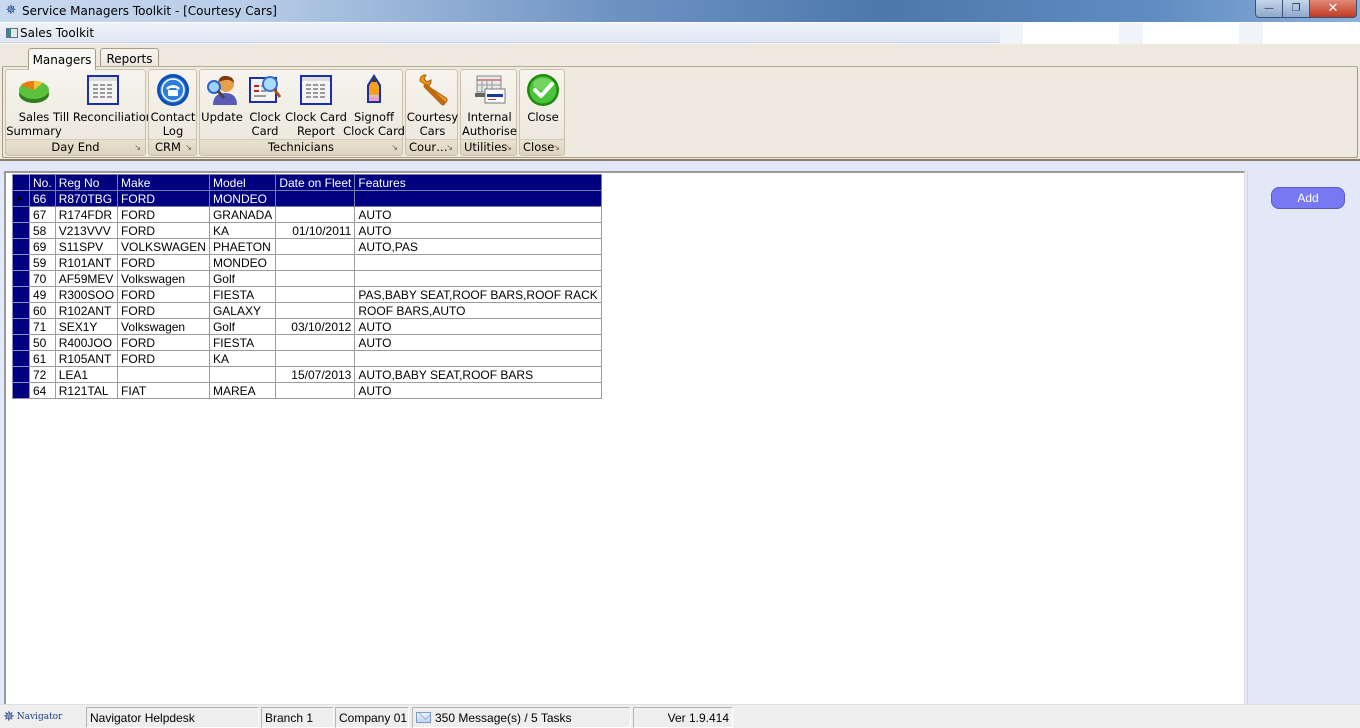 Image resolution: width=1360 pixels, height=728 pixels. Describe the element at coordinates (242, 214) in the screenshot. I see `cell-model: GRANADA` at that location.